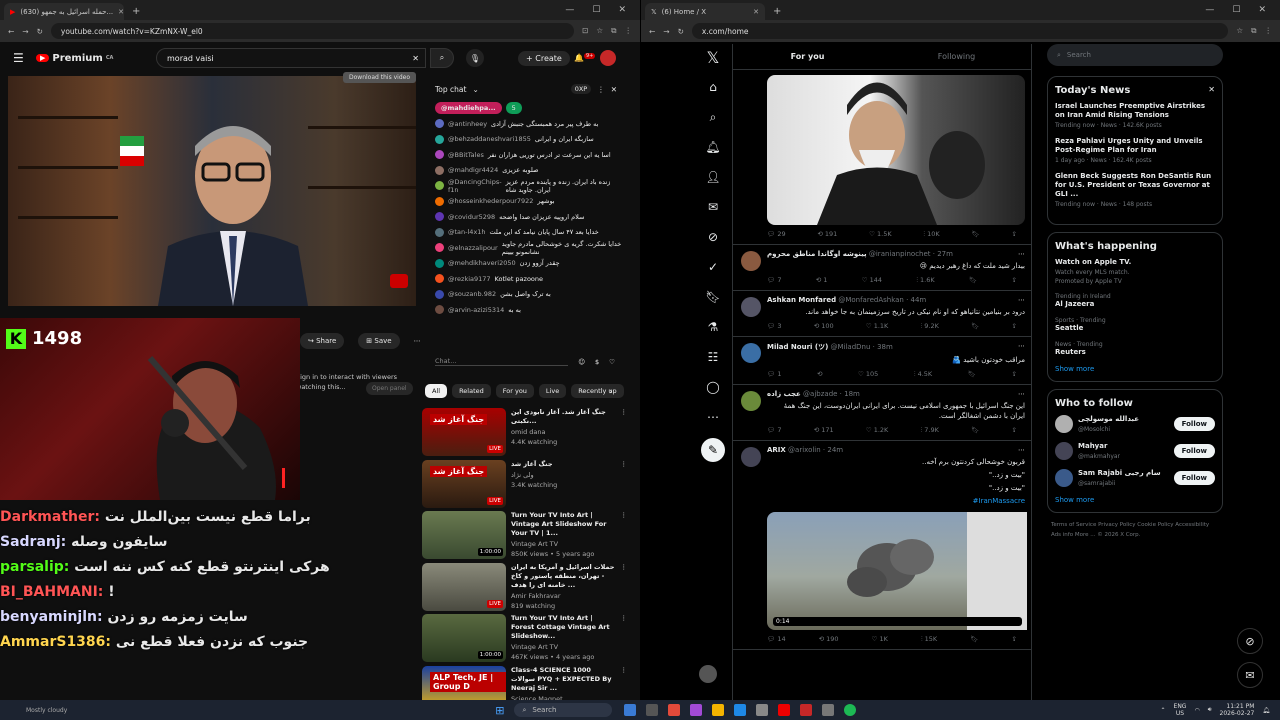 This screenshot has height=720, width=1280. Describe the element at coordinates (713, 87) in the screenshot. I see `home-icon: ⌂` at that location.